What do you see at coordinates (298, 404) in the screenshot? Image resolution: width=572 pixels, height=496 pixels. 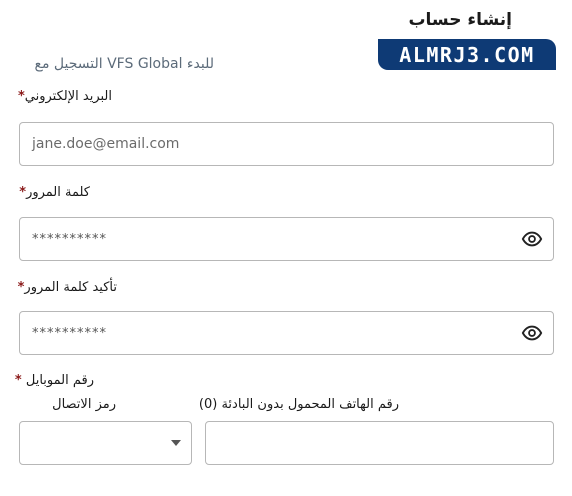 I see `phone-label: رقم الهاتف المحمول بدون البادئة (0)` at bounding box center [298, 404].